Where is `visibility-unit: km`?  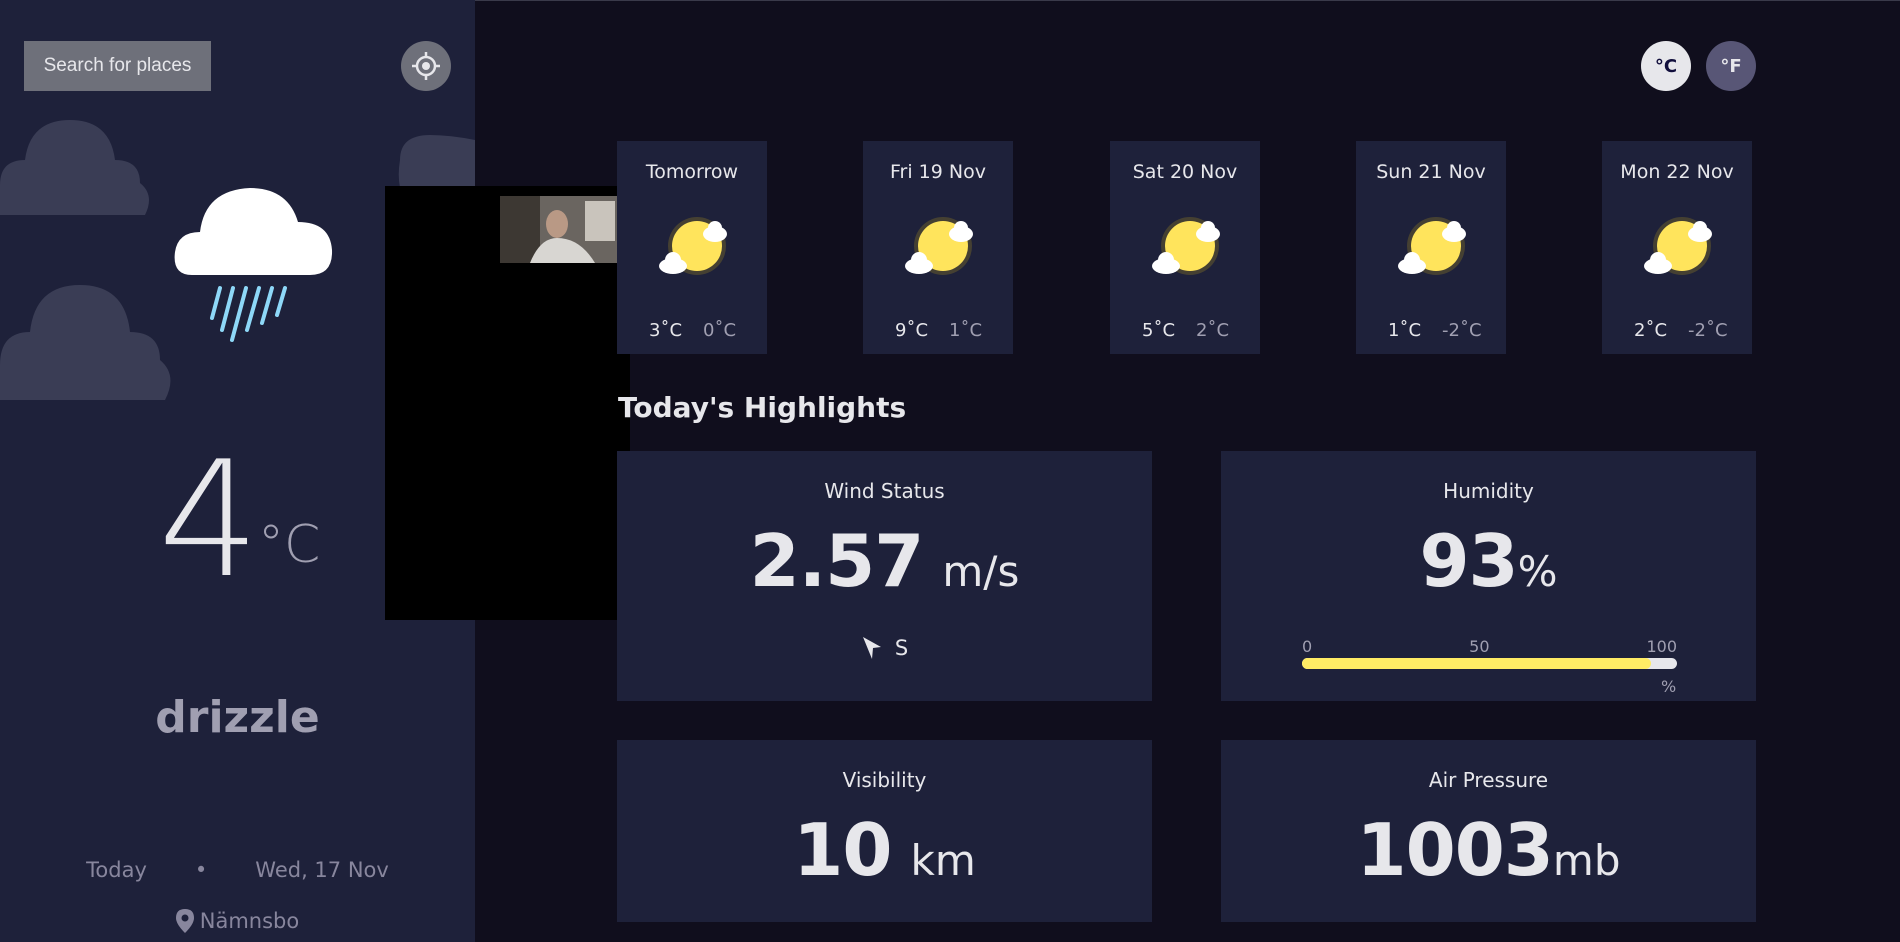 visibility-unit: km is located at coordinates (943, 860).